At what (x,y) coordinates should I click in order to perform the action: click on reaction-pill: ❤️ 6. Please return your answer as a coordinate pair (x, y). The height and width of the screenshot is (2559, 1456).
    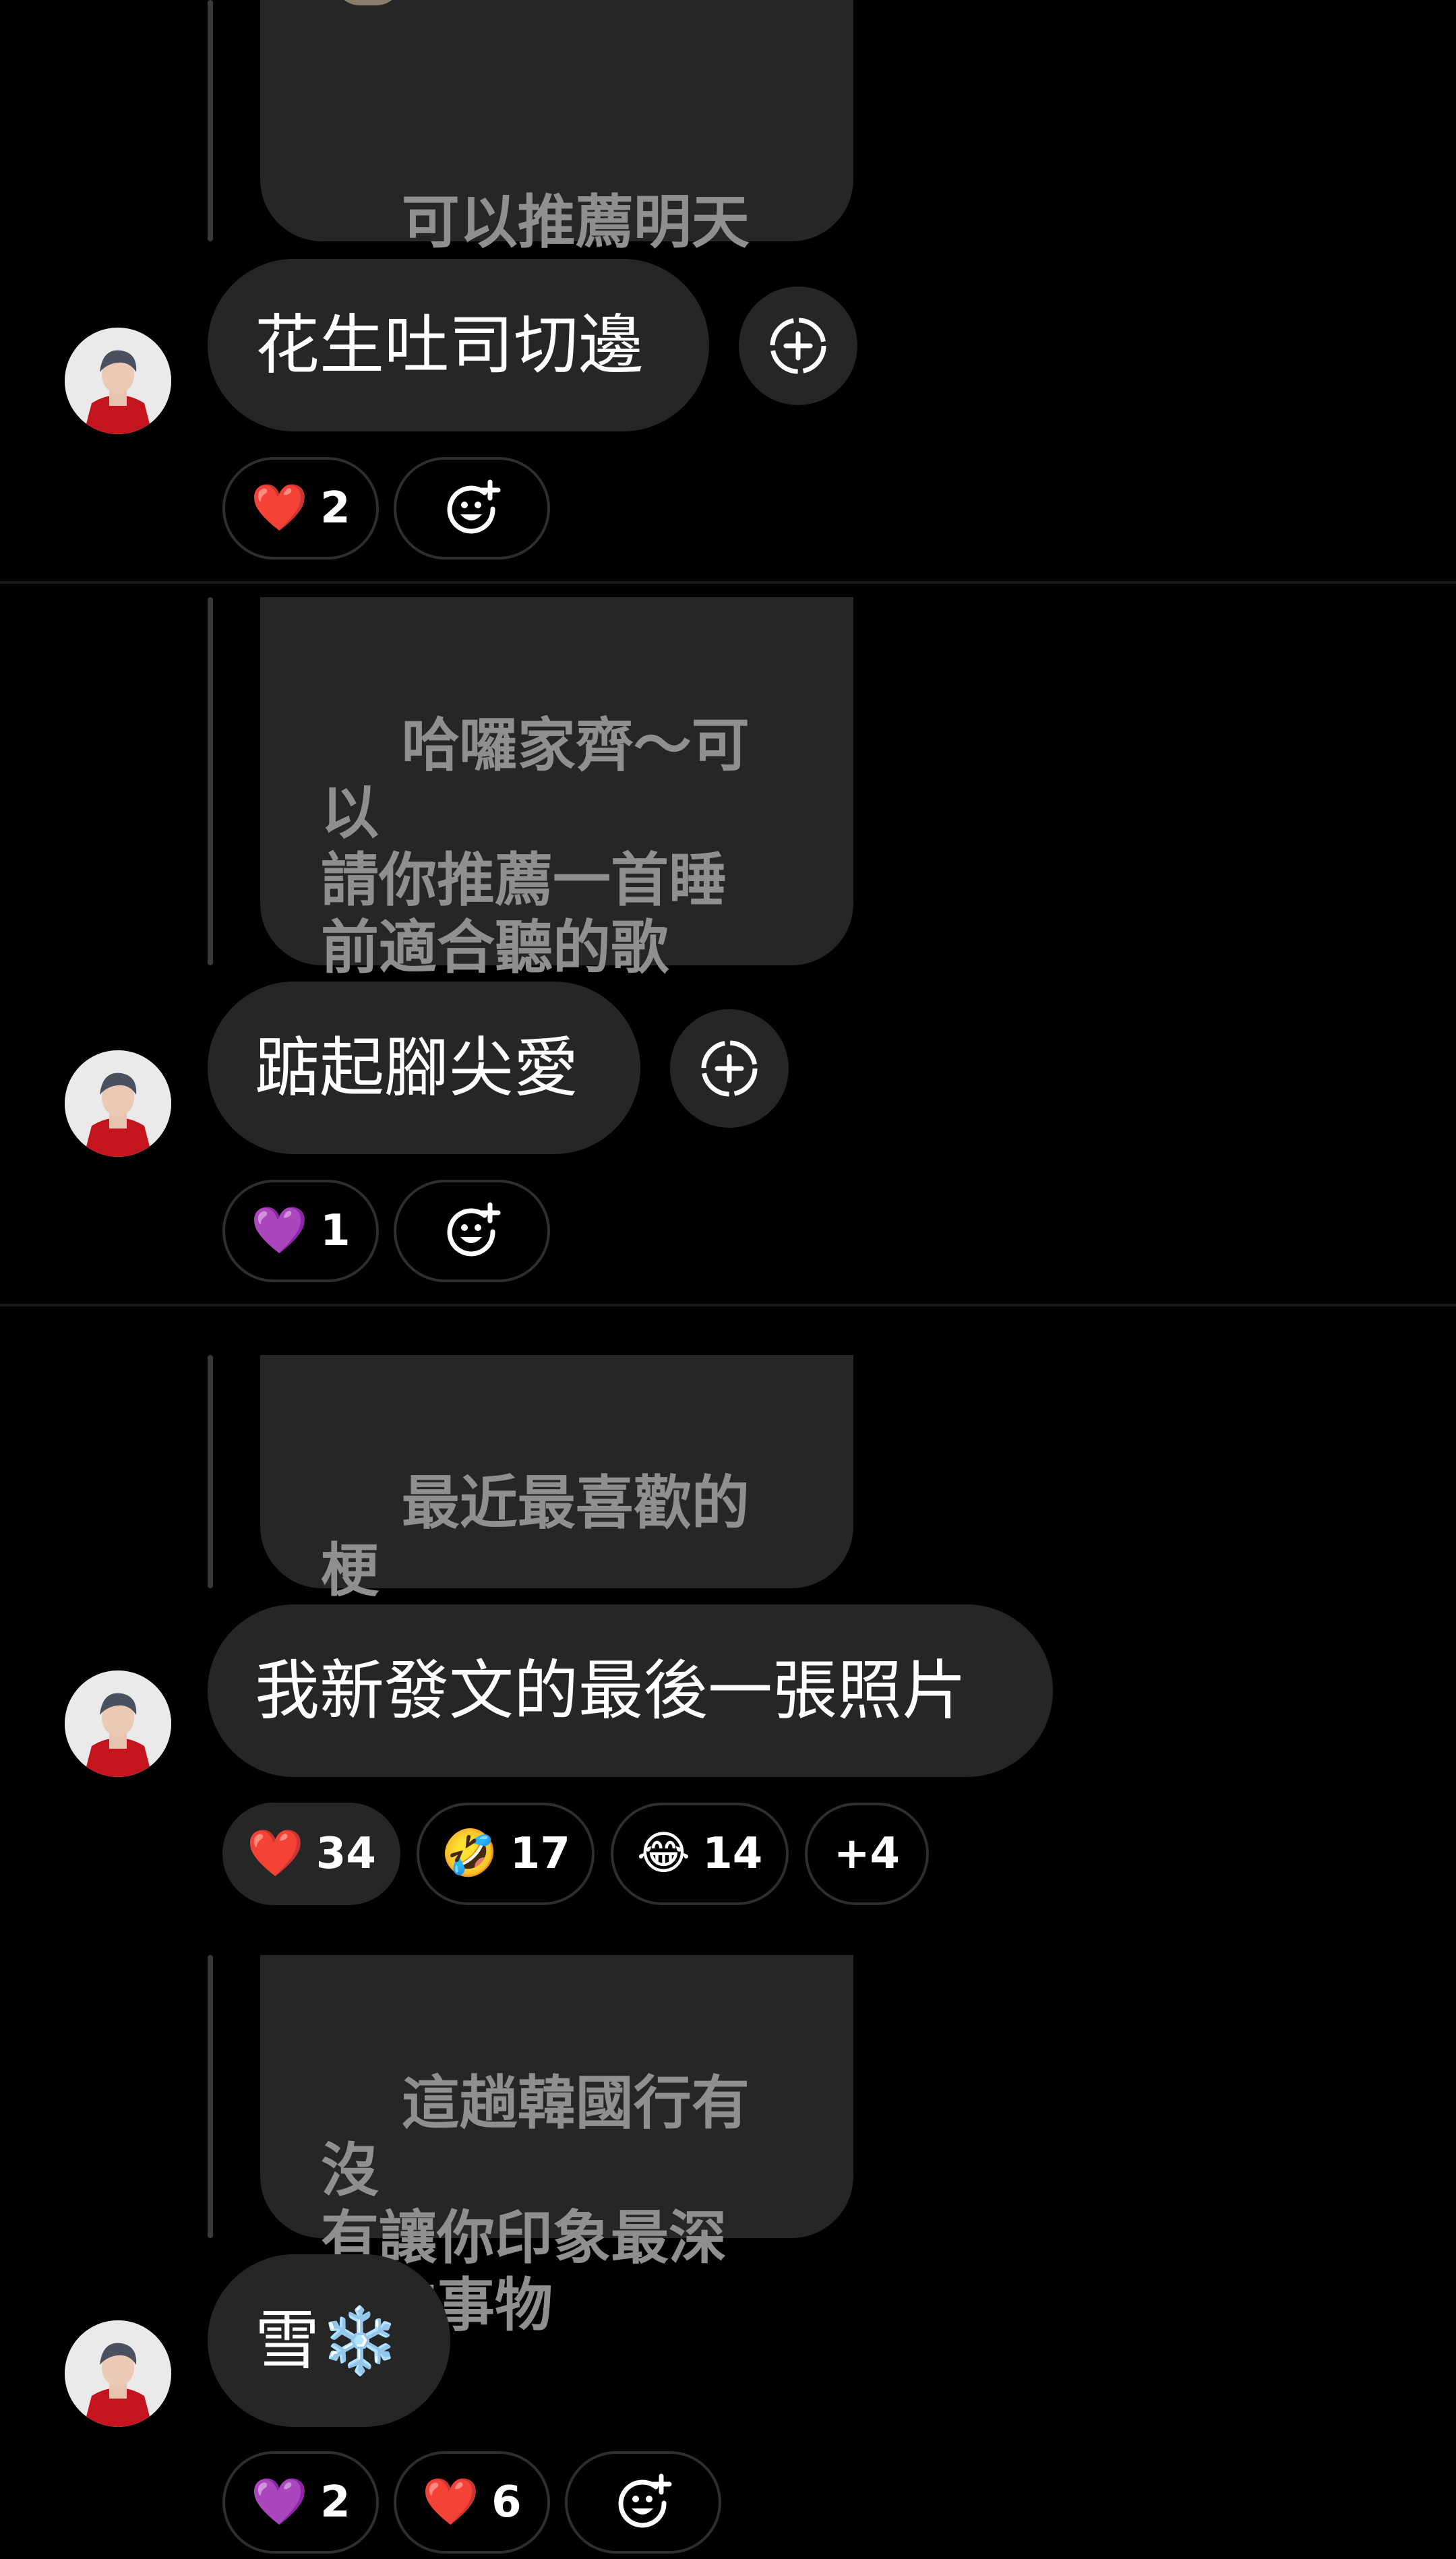
    Looking at the image, I should click on (472, 2502).